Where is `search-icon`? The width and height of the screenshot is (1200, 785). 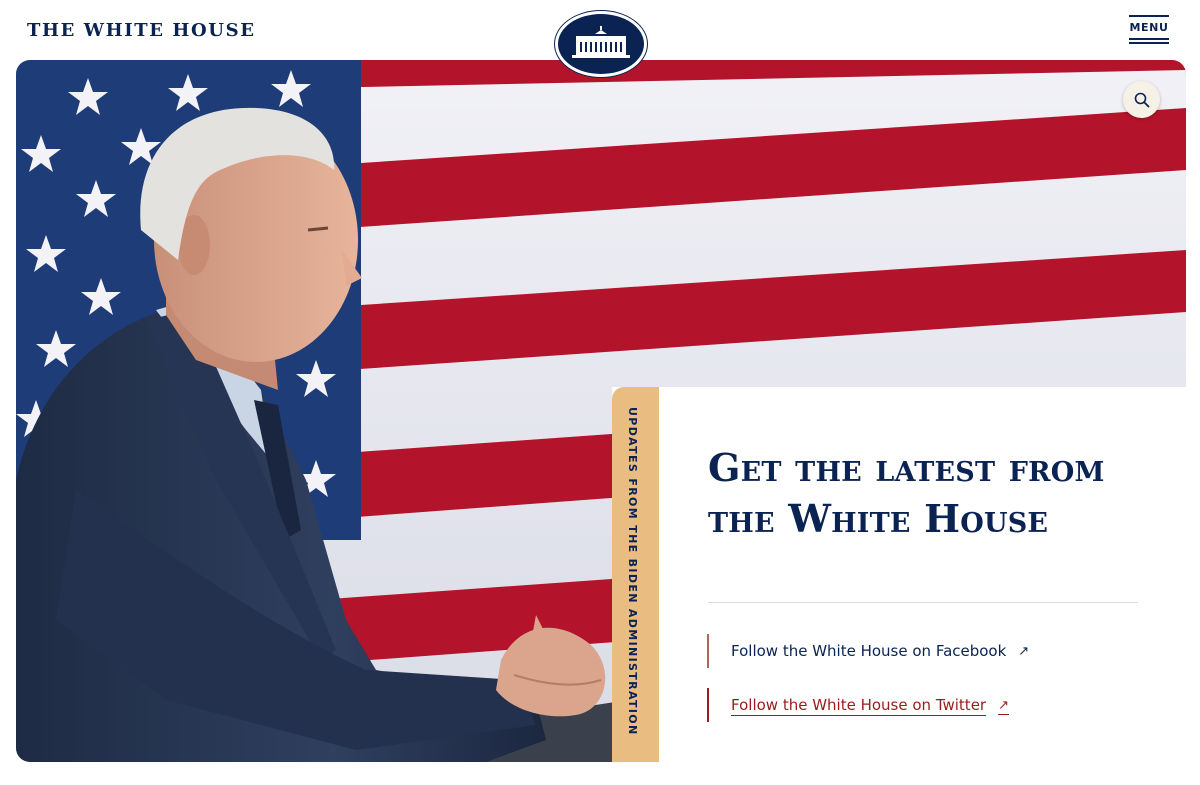 search-icon is located at coordinates (1141, 99).